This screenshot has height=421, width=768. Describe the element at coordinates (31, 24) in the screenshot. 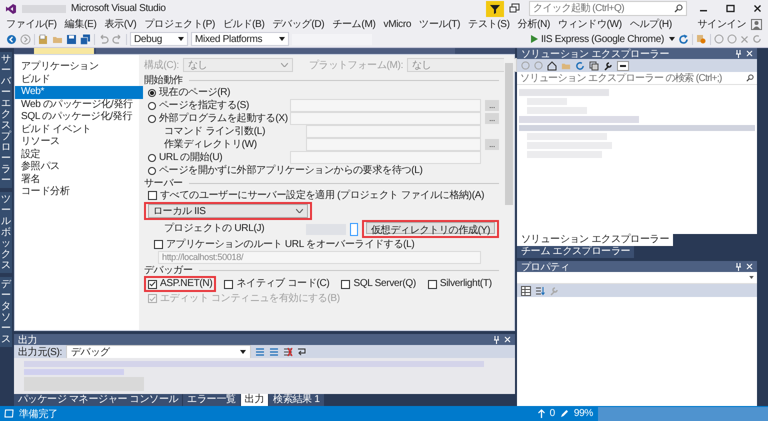

I see `menu-item: ファイル(F)` at that location.